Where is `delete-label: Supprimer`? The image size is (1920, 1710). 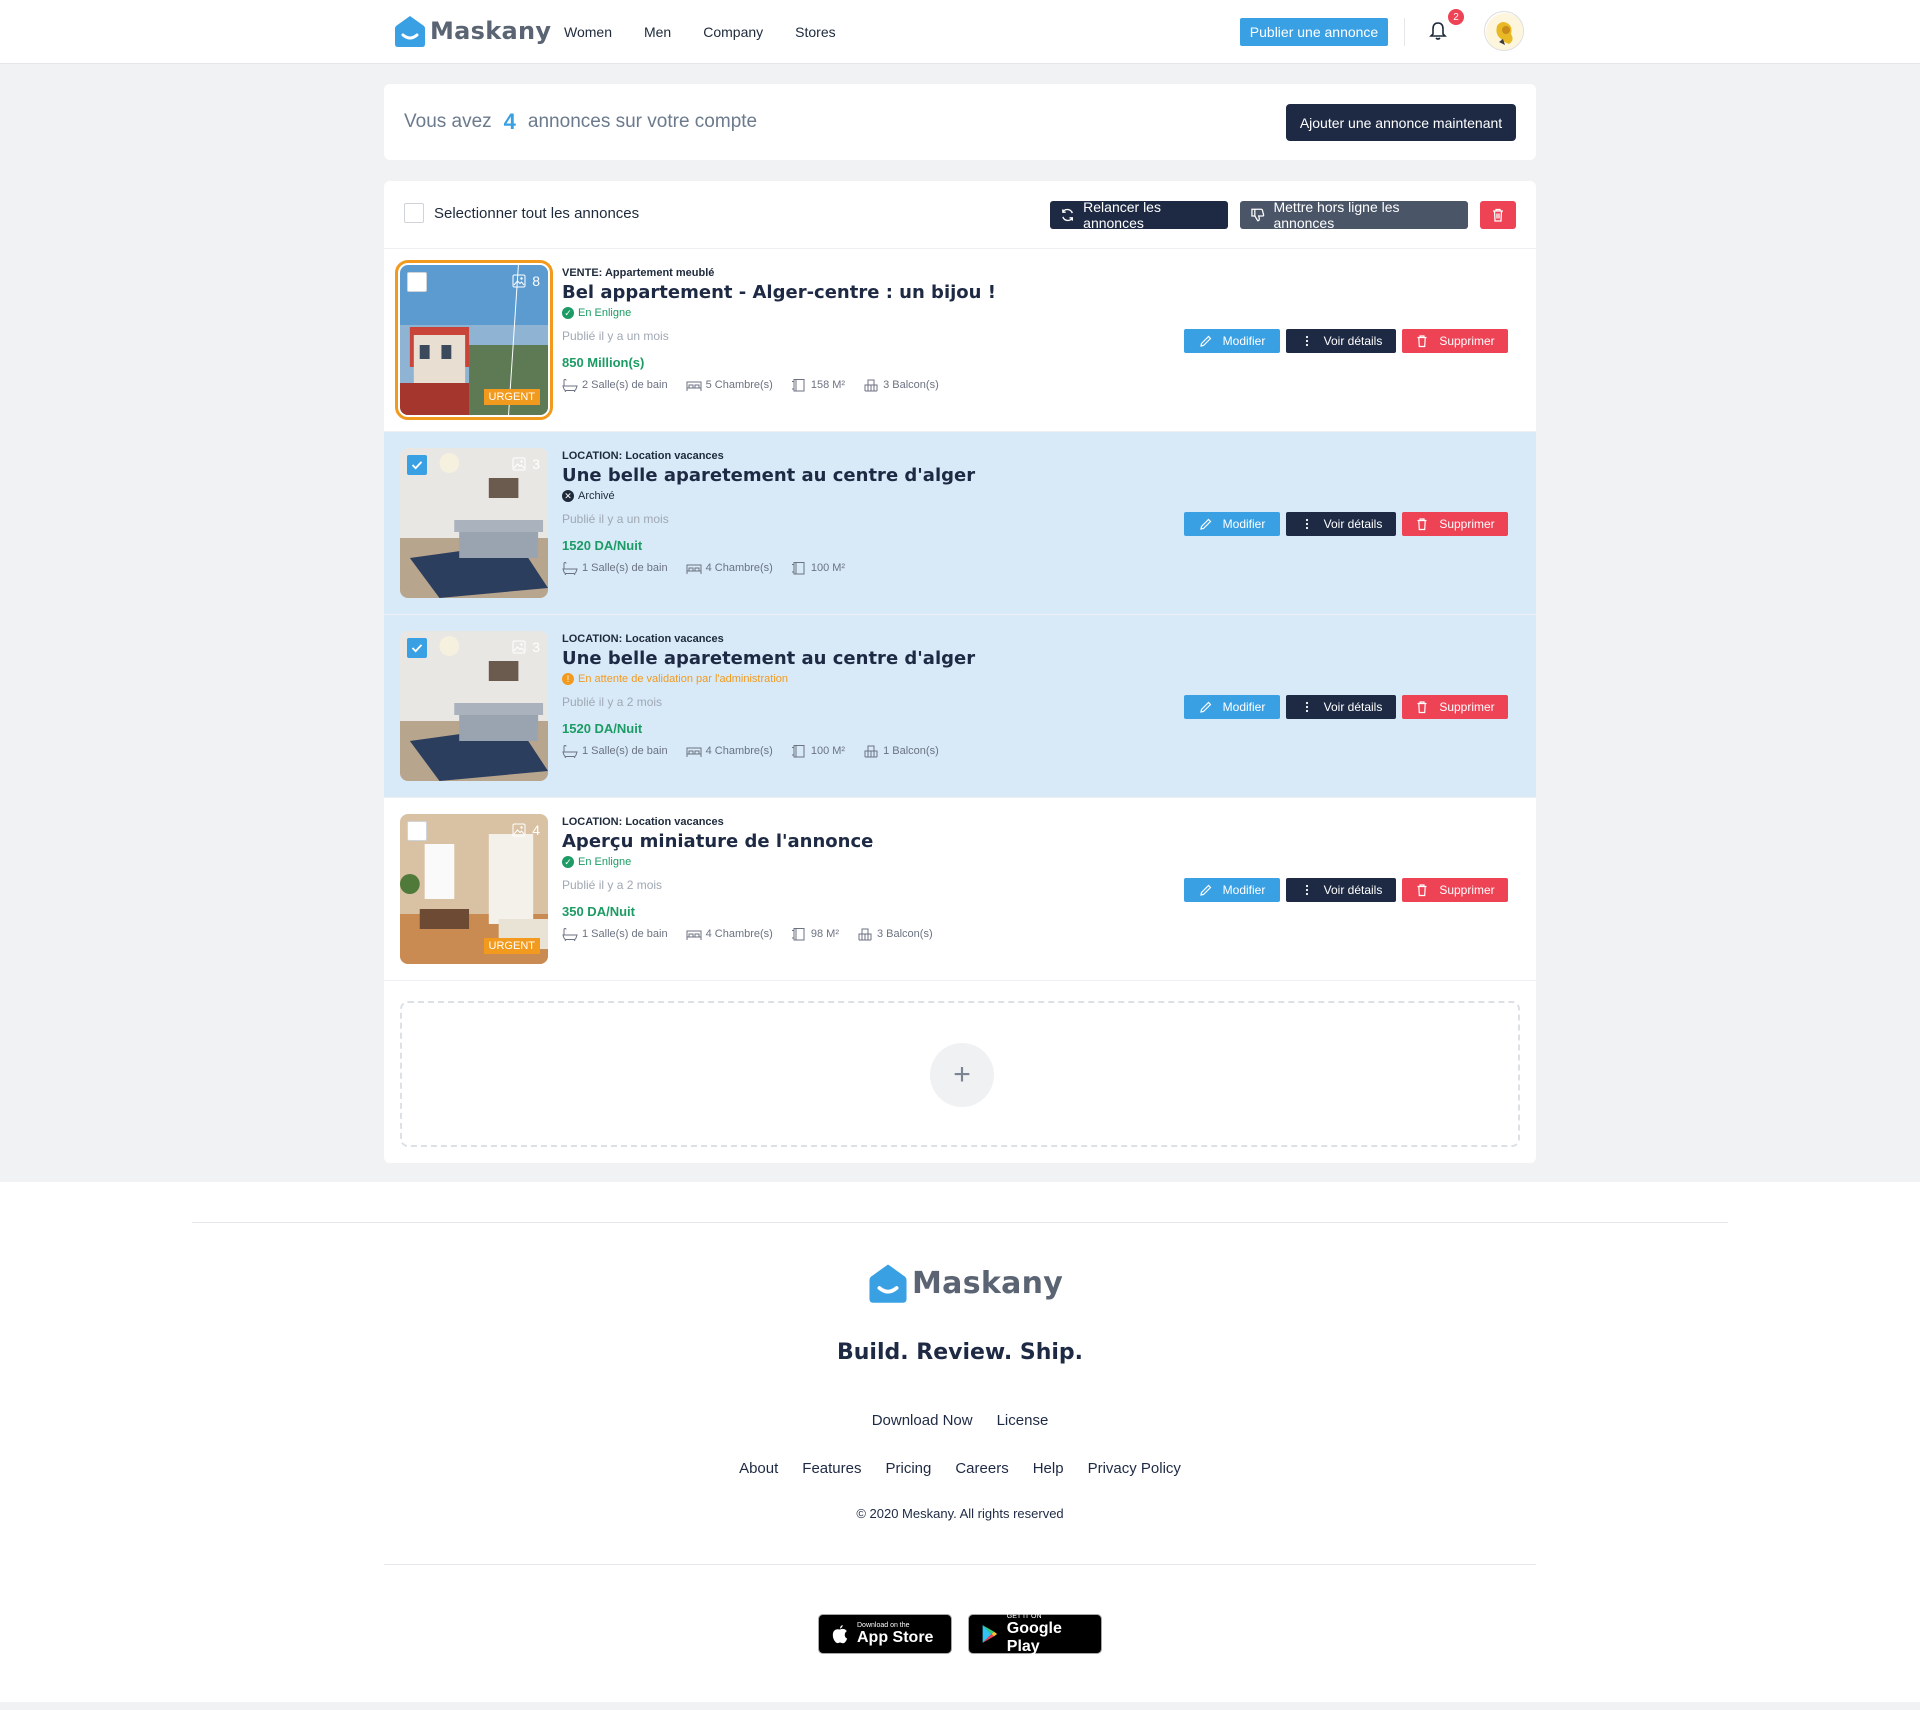
delete-label: Supprimer is located at coordinates (1467, 341).